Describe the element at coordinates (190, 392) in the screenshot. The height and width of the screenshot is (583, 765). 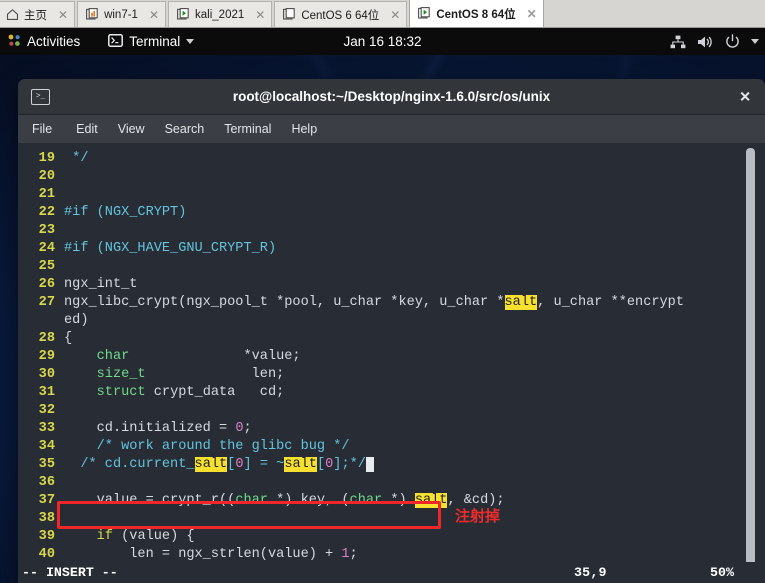
I see `line-content: struct crypt_data cd;` at that location.